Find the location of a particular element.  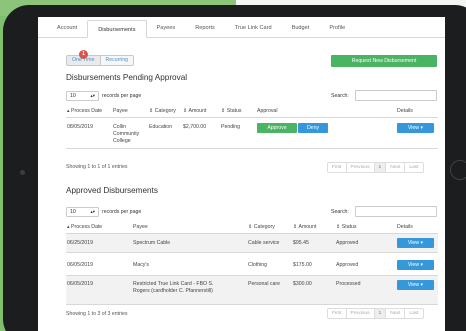

pending-header-category: ⇕ Category is located at coordinates (162, 111).